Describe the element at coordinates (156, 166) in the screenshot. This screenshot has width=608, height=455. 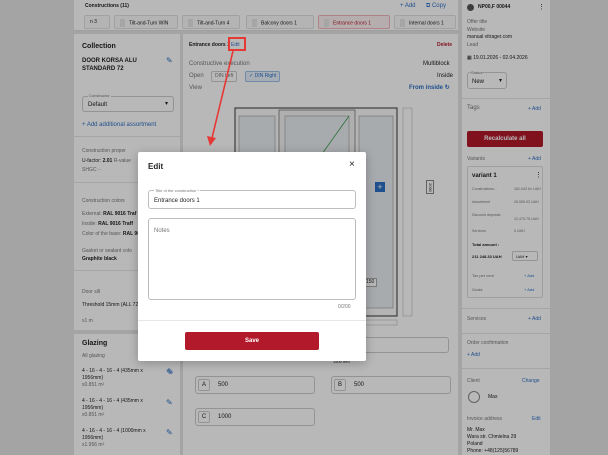
I see `modal-title: Edit` at that location.